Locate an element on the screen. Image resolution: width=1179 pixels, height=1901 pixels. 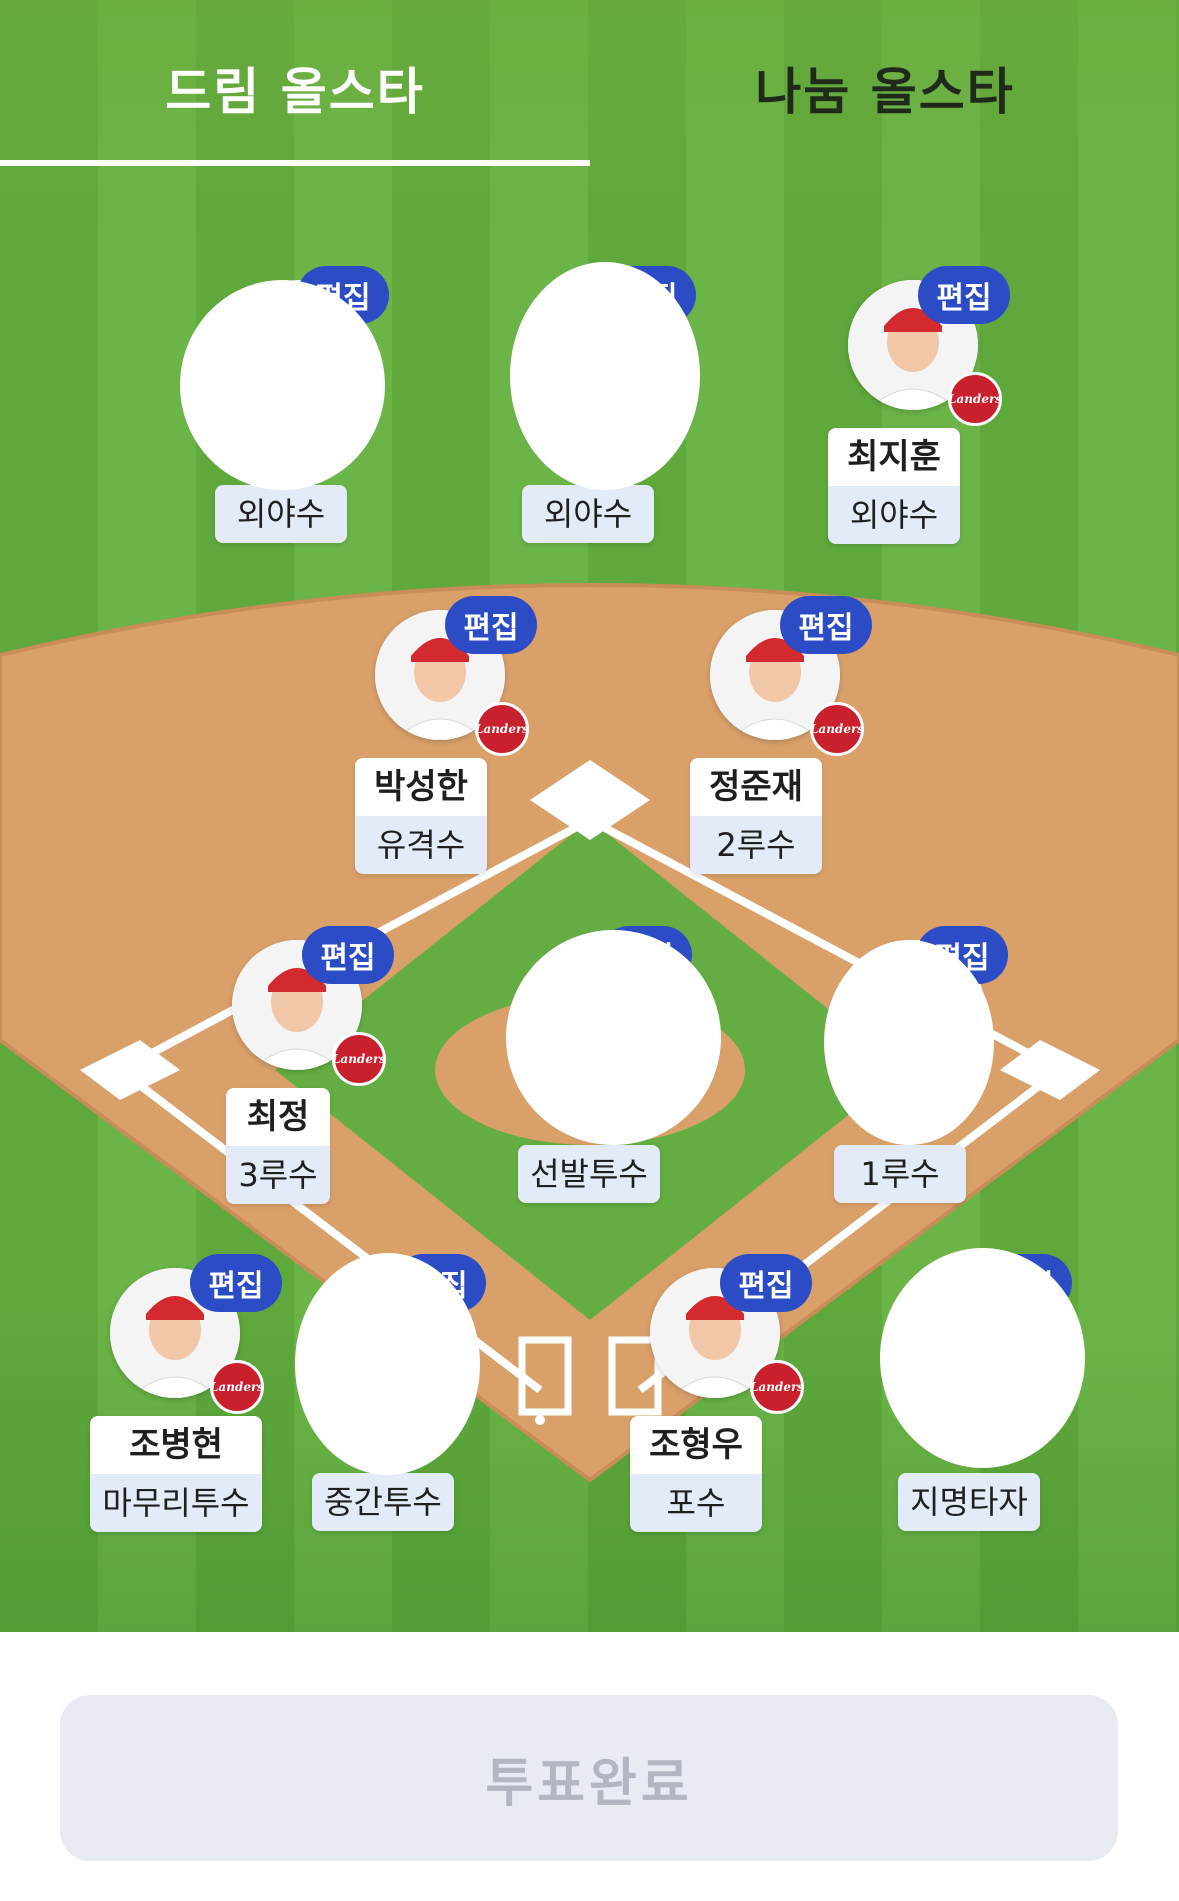
position-card: 1루수 is located at coordinates (900, 1174).